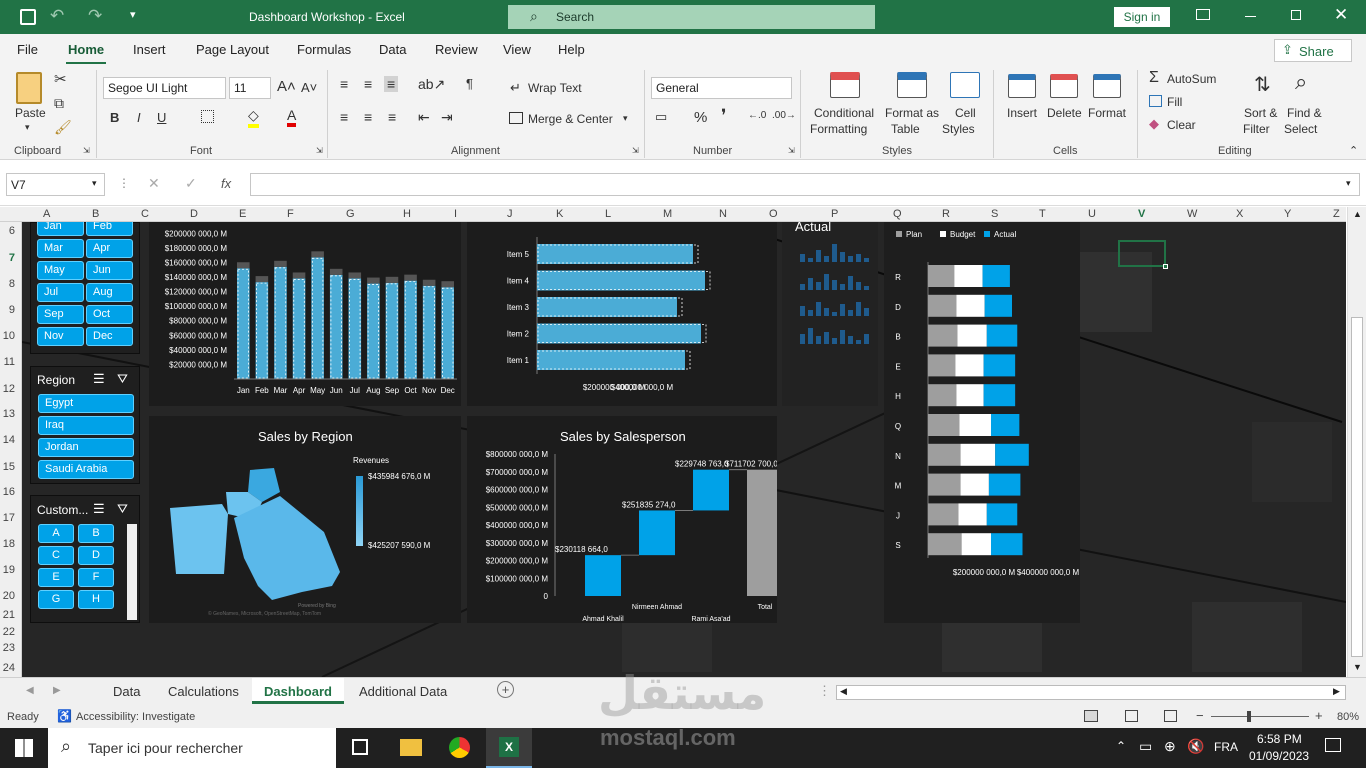 This screenshot has height=768, width=1366. I want to click on align-center-icon: ≡, so click(368, 117).